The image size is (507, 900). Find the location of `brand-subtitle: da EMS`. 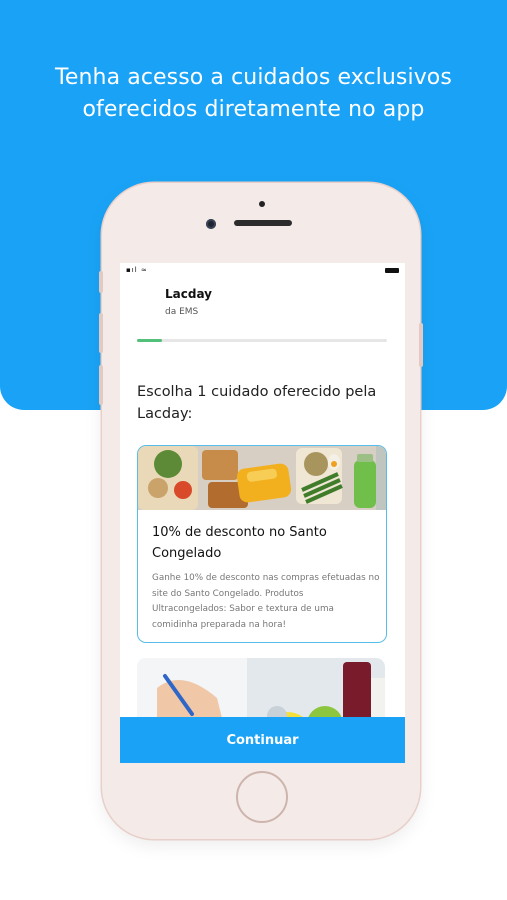

brand-subtitle: da EMS is located at coordinates (182, 312).